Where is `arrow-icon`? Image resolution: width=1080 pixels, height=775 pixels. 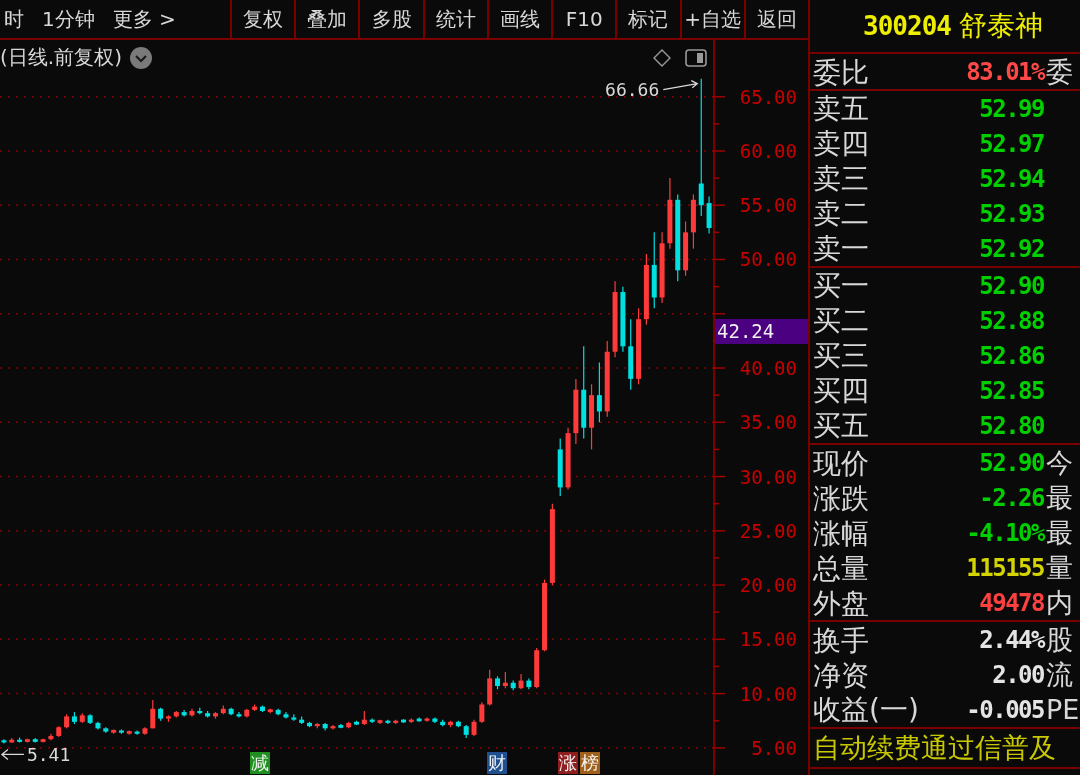
arrow-icon is located at coordinates (680, 85).